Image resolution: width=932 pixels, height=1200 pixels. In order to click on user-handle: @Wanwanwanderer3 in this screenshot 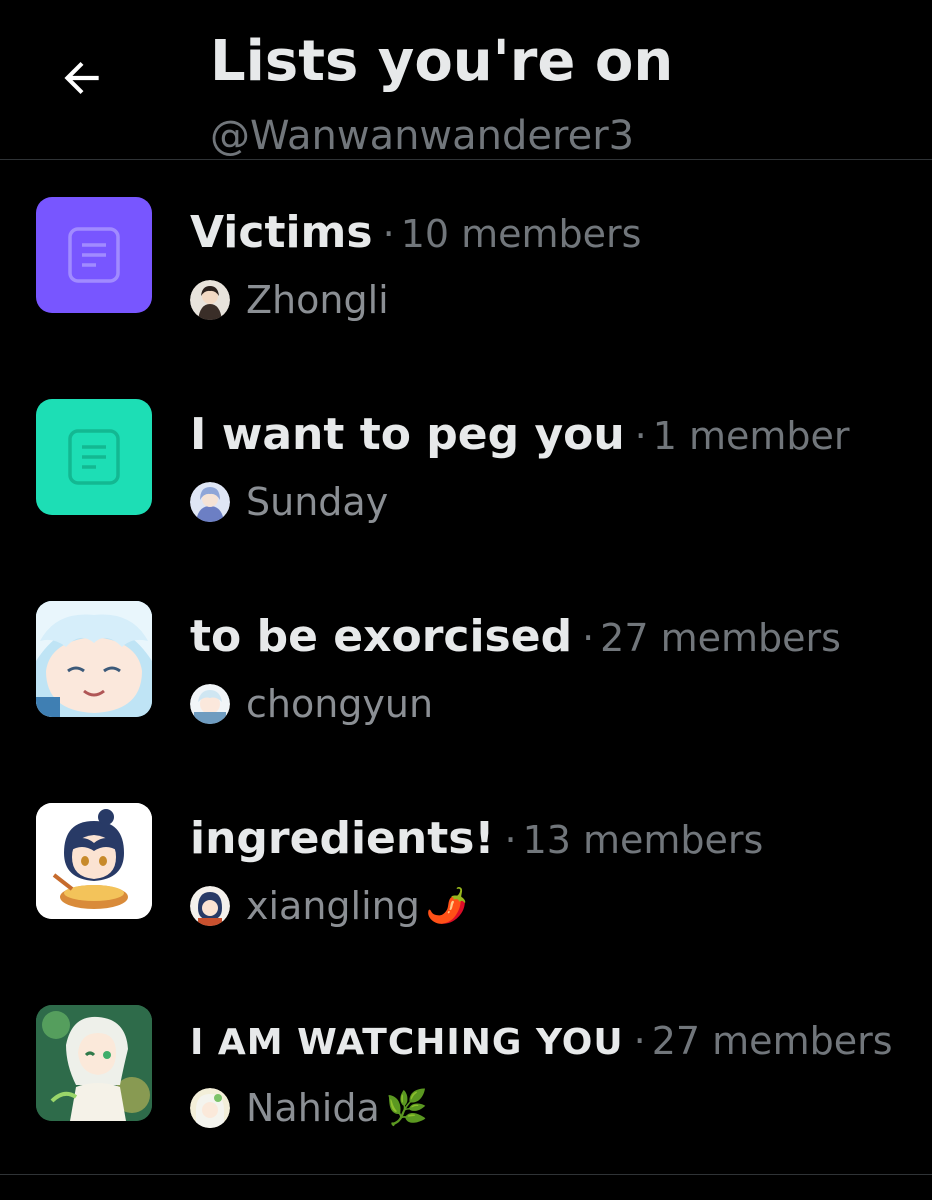, I will do `click(422, 136)`.